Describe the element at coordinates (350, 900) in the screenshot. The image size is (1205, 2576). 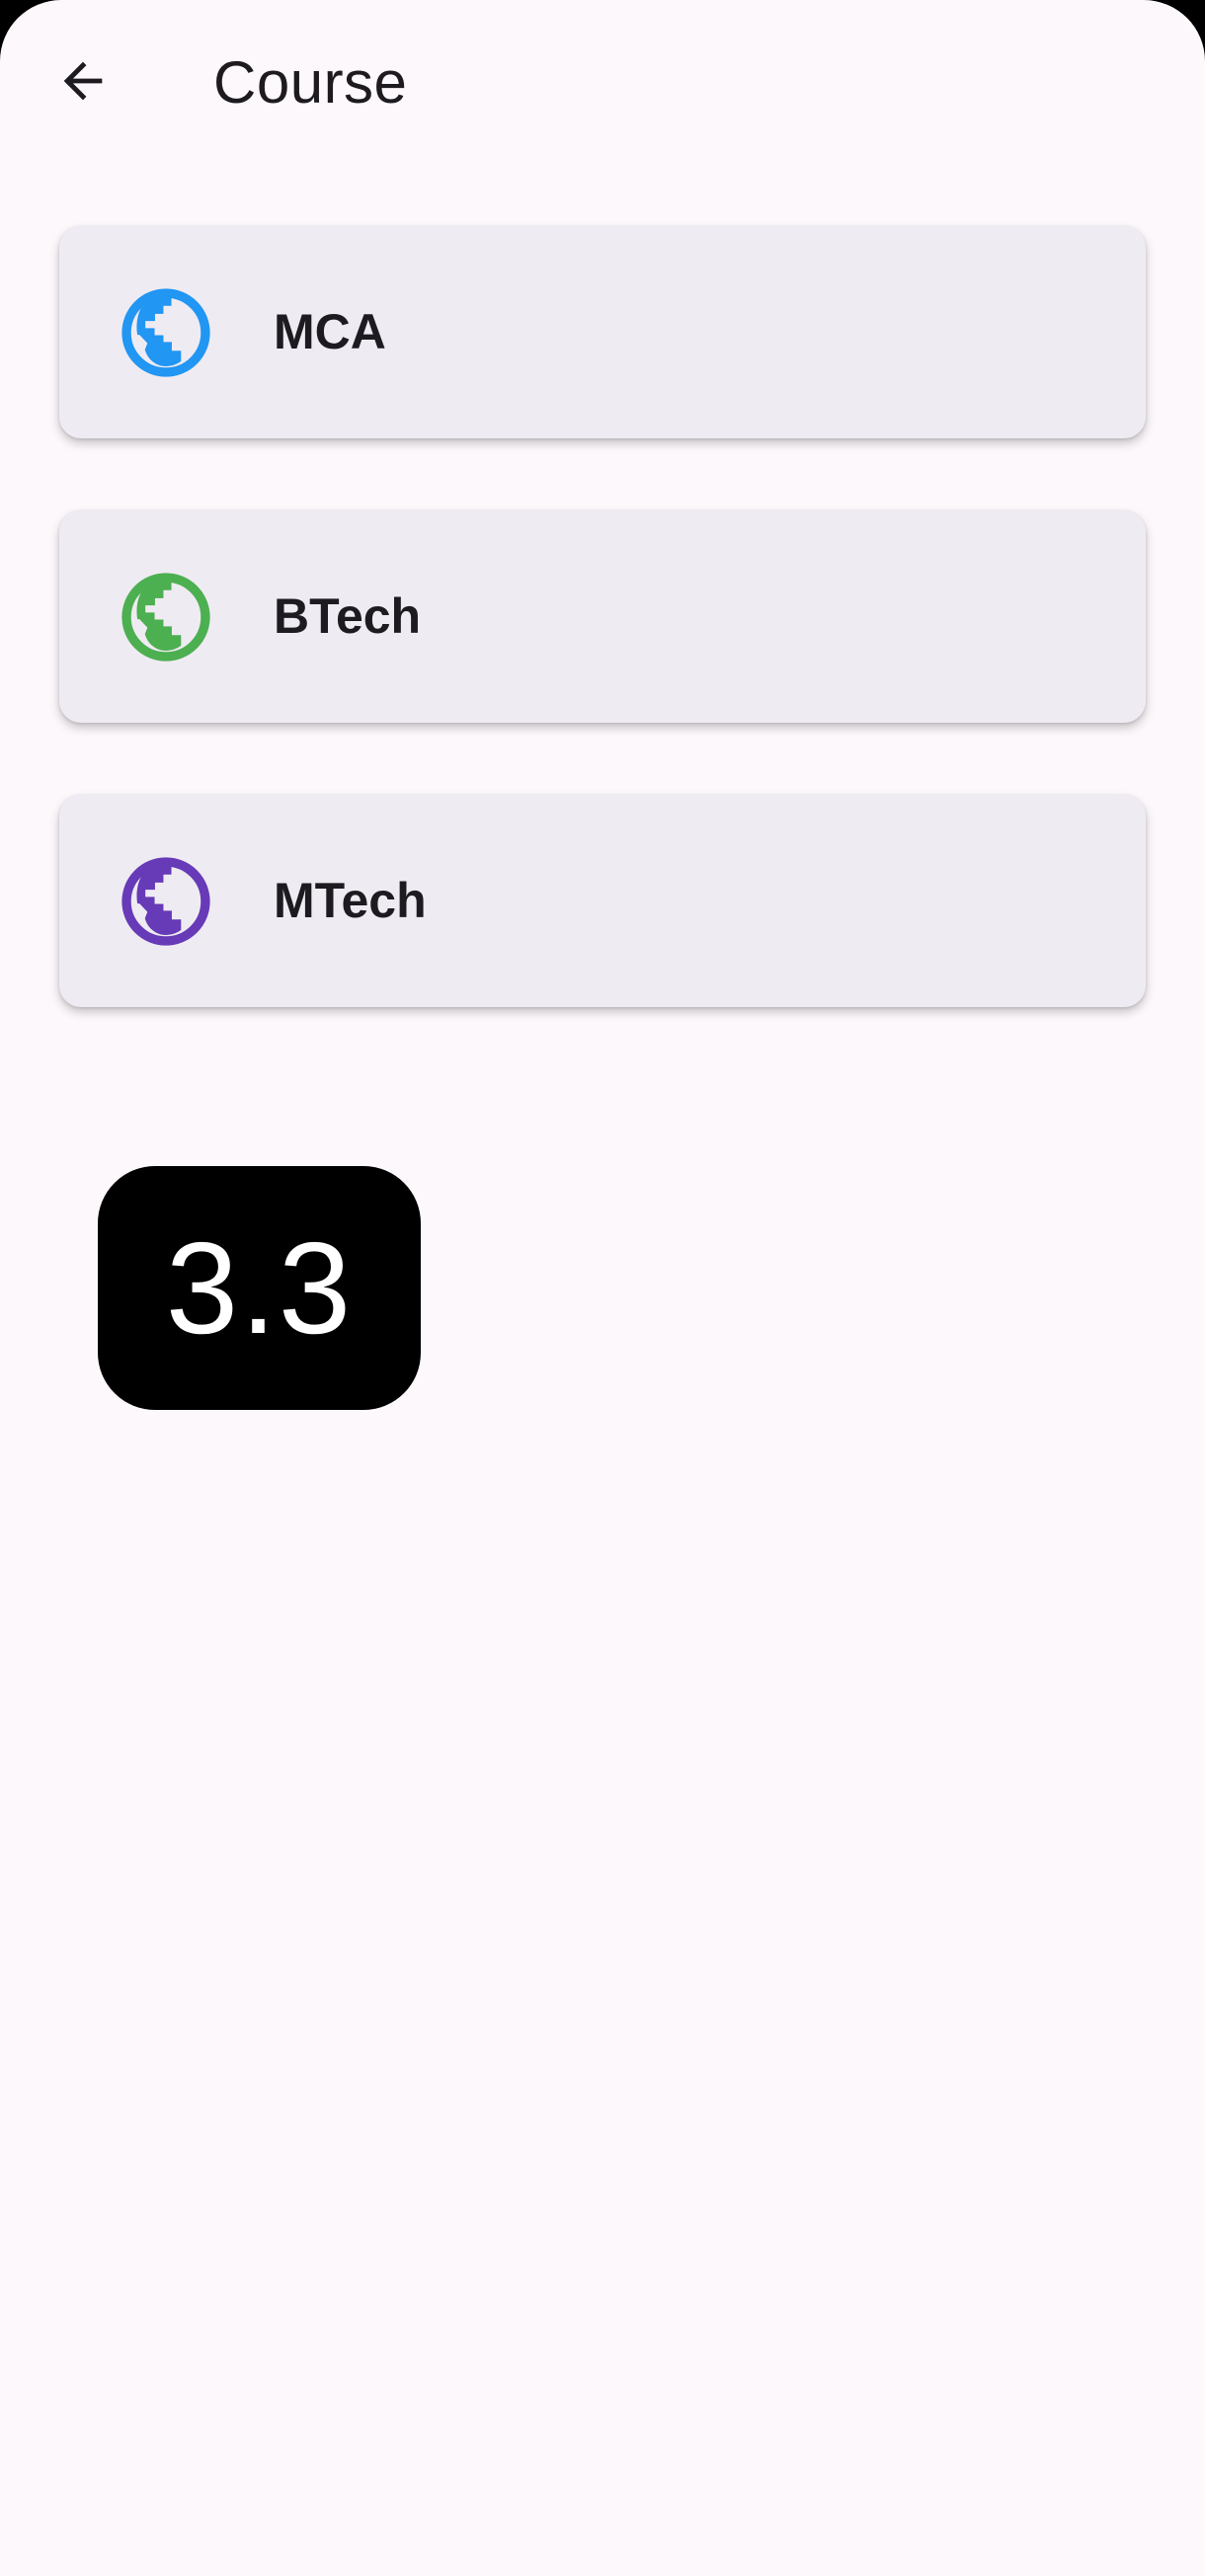
I see `course-label: MTech` at that location.